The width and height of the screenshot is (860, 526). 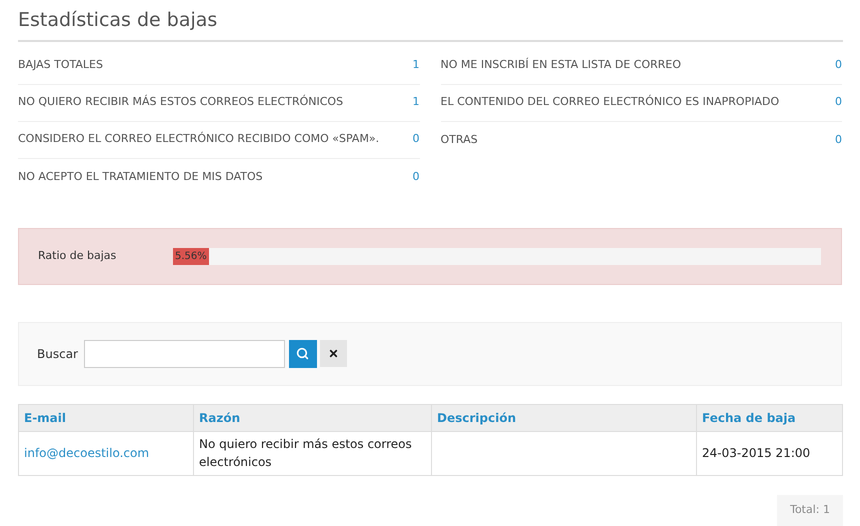 What do you see at coordinates (810, 510) in the screenshot?
I see `total-count: Total: 1` at bounding box center [810, 510].